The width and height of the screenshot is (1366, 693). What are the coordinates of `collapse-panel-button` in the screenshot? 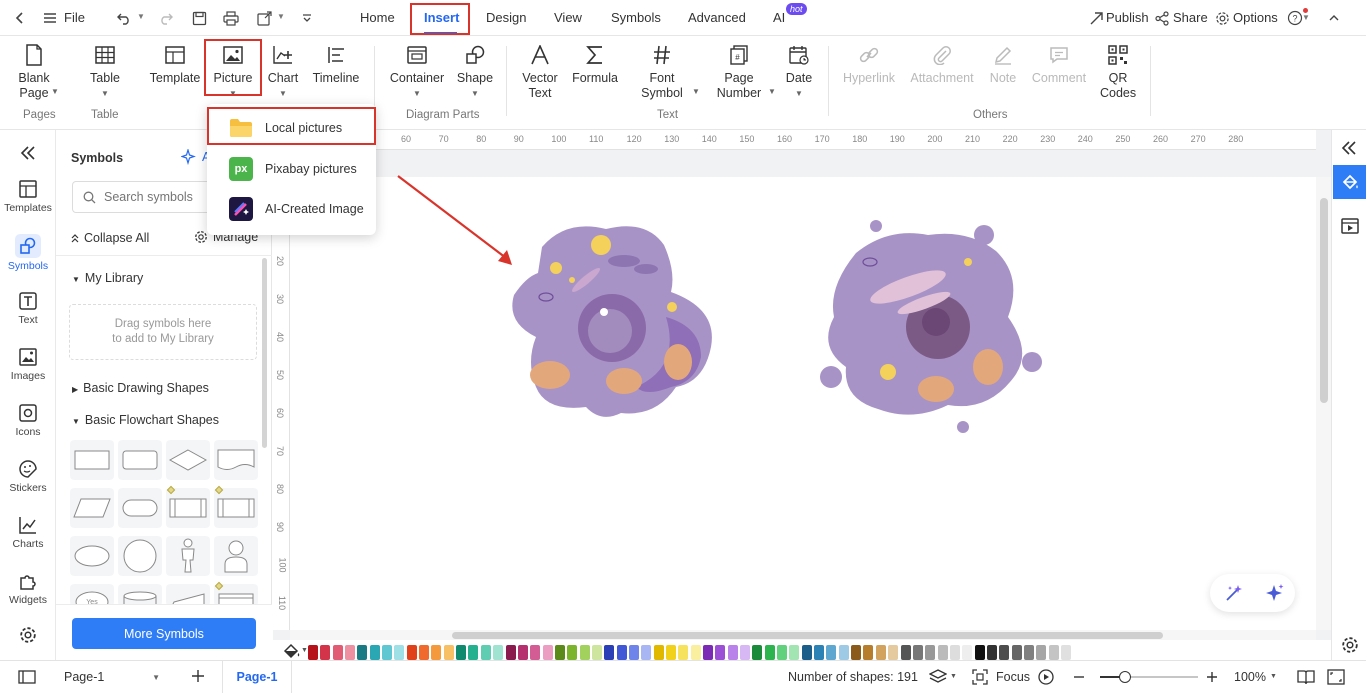 It's located at (28, 154).